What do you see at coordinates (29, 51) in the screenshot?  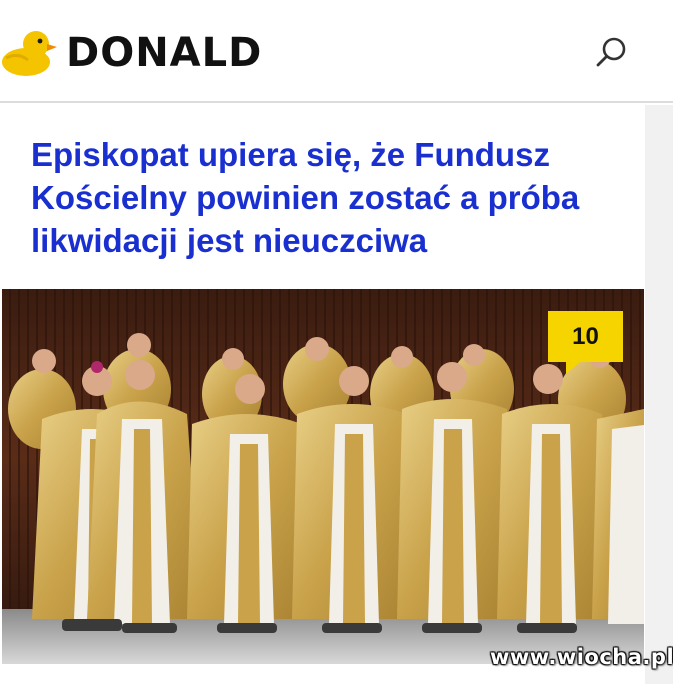 I see `duck-icon` at bounding box center [29, 51].